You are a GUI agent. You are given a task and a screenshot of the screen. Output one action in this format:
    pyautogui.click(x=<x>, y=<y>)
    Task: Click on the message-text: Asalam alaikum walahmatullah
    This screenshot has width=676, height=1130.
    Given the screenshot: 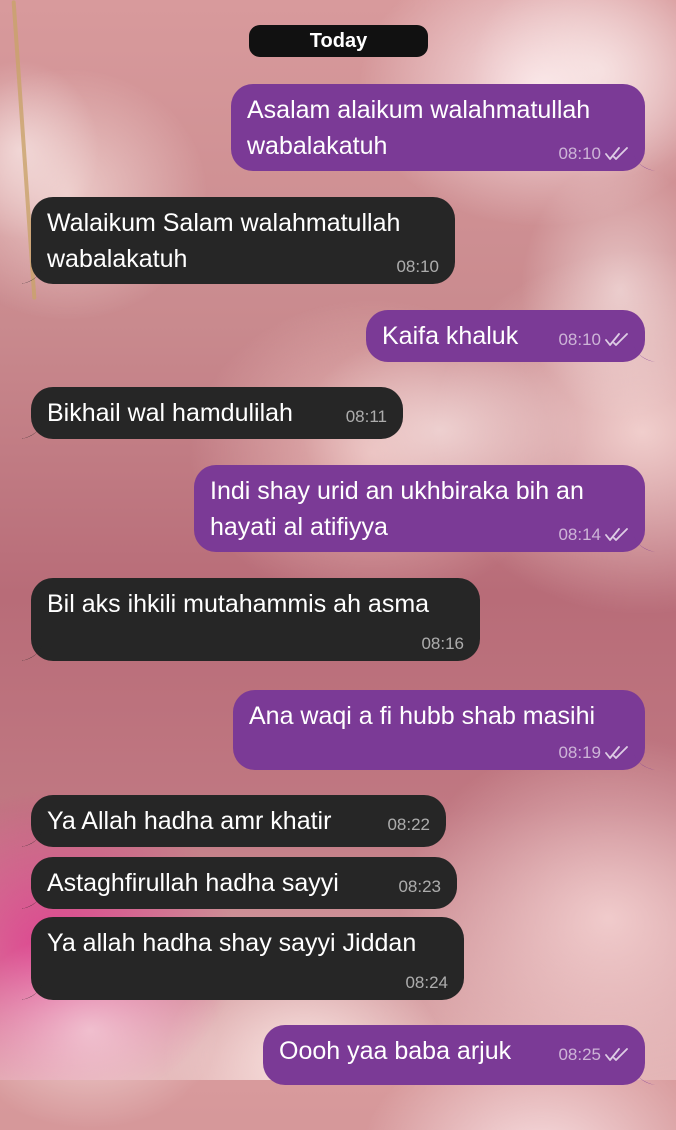 What is the action you would take?
    pyautogui.click(x=419, y=110)
    